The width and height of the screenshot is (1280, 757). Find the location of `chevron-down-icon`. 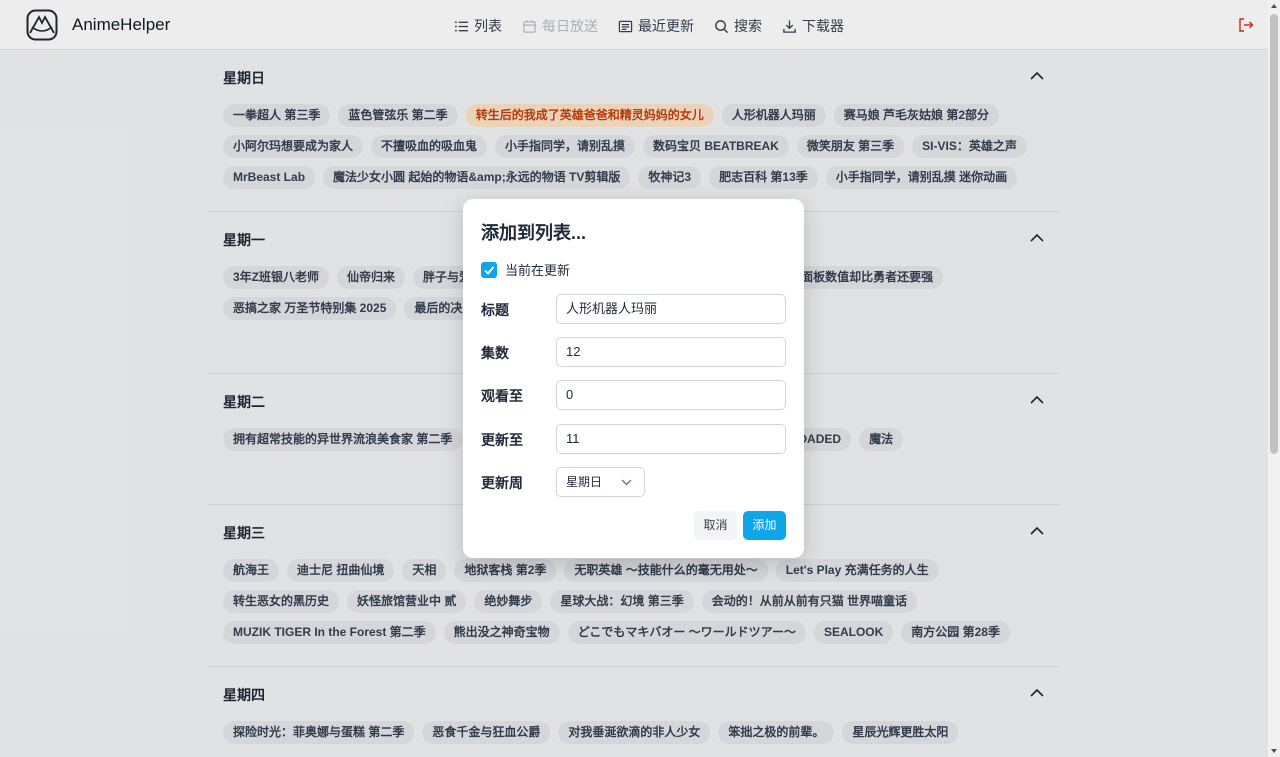

chevron-down-icon is located at coordinates (626, 482).